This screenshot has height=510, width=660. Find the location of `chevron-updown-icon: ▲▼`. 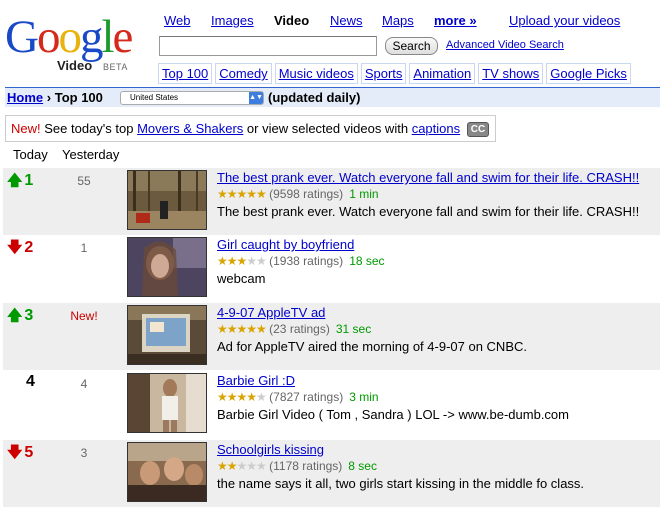

chevron-updown-icon: ▲▼ is located at coordinates (256, 98).